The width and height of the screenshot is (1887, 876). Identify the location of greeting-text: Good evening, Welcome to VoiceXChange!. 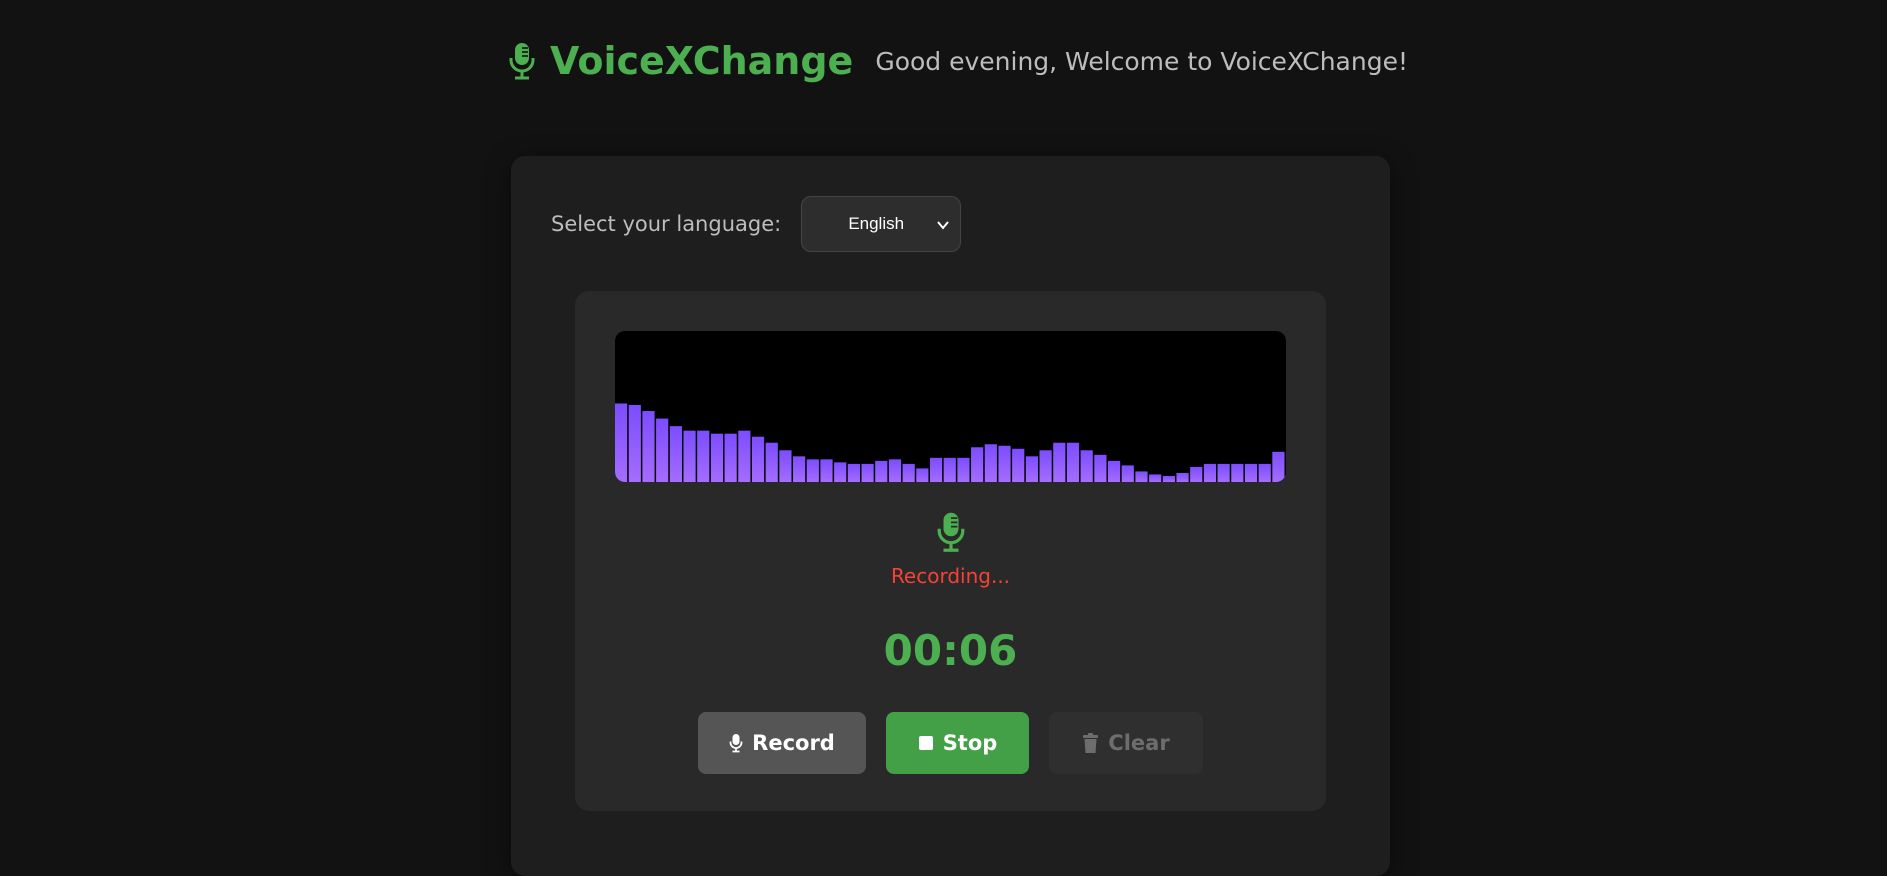
(1141, 61).